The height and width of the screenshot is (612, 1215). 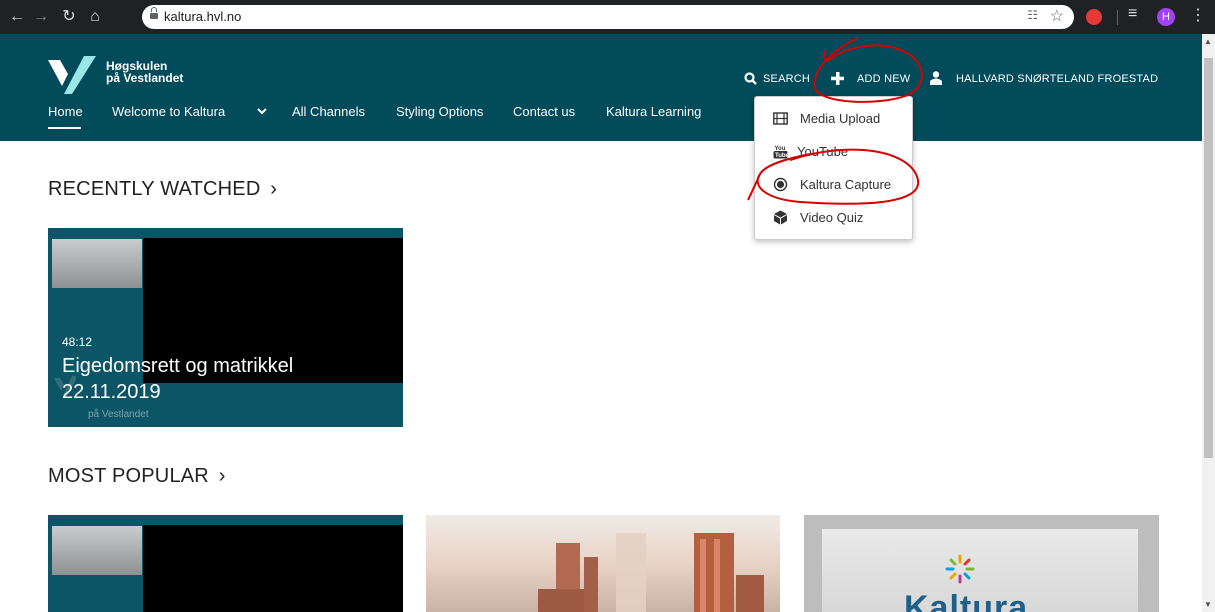 What do you see at coordinates (128, 476) in the screenshot?
I see `section-title-text: MOST POPULAR` at bounding box center [128, 476].